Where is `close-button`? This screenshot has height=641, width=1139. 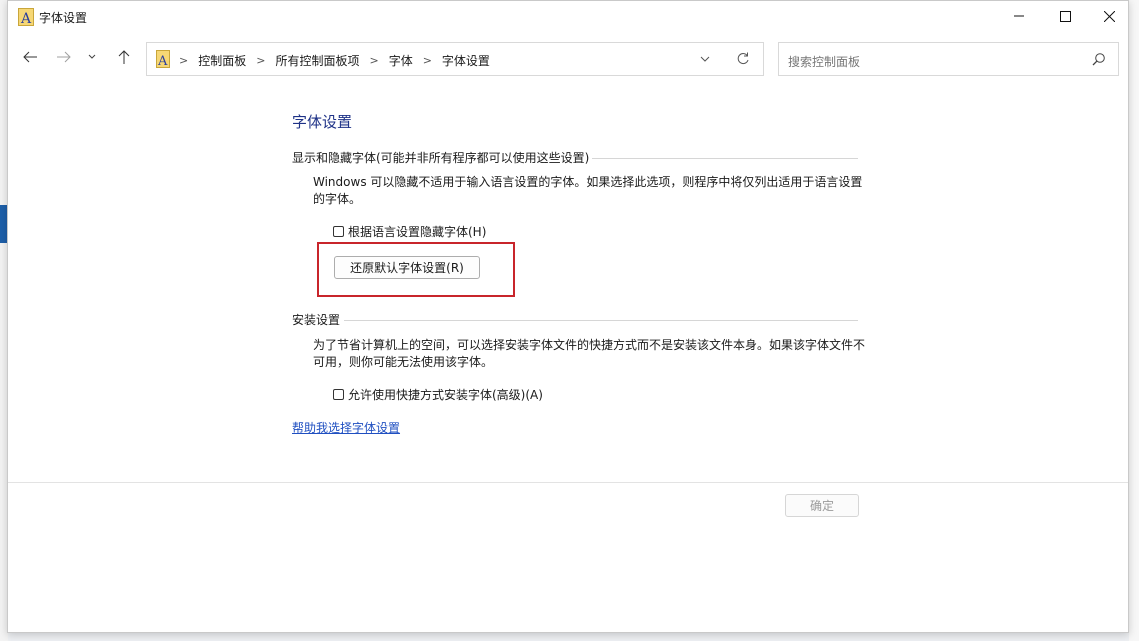 close-button is located at coordinates (1109, 16).